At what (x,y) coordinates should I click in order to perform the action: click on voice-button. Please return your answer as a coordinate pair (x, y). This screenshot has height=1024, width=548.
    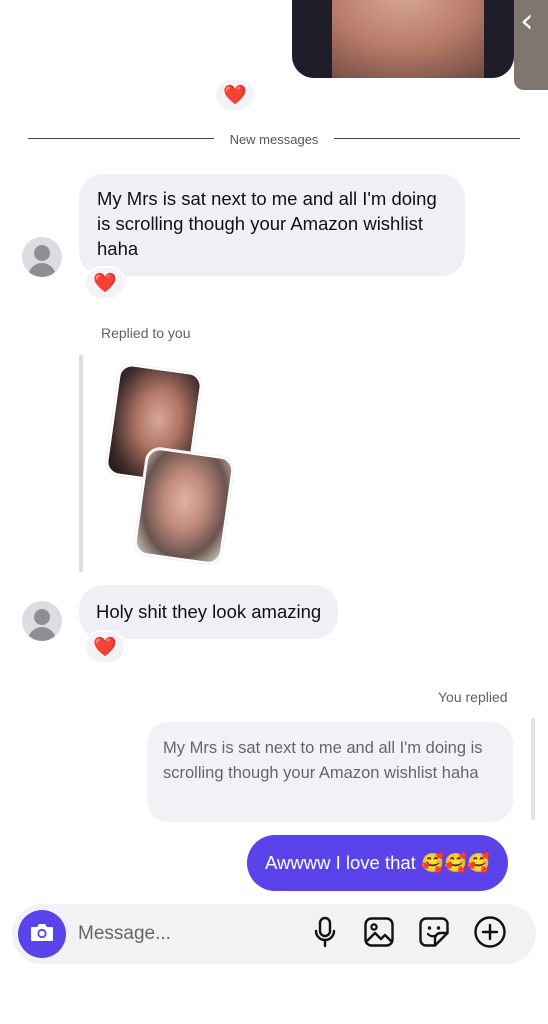
    Looking at the image, I should click on (325, 934).